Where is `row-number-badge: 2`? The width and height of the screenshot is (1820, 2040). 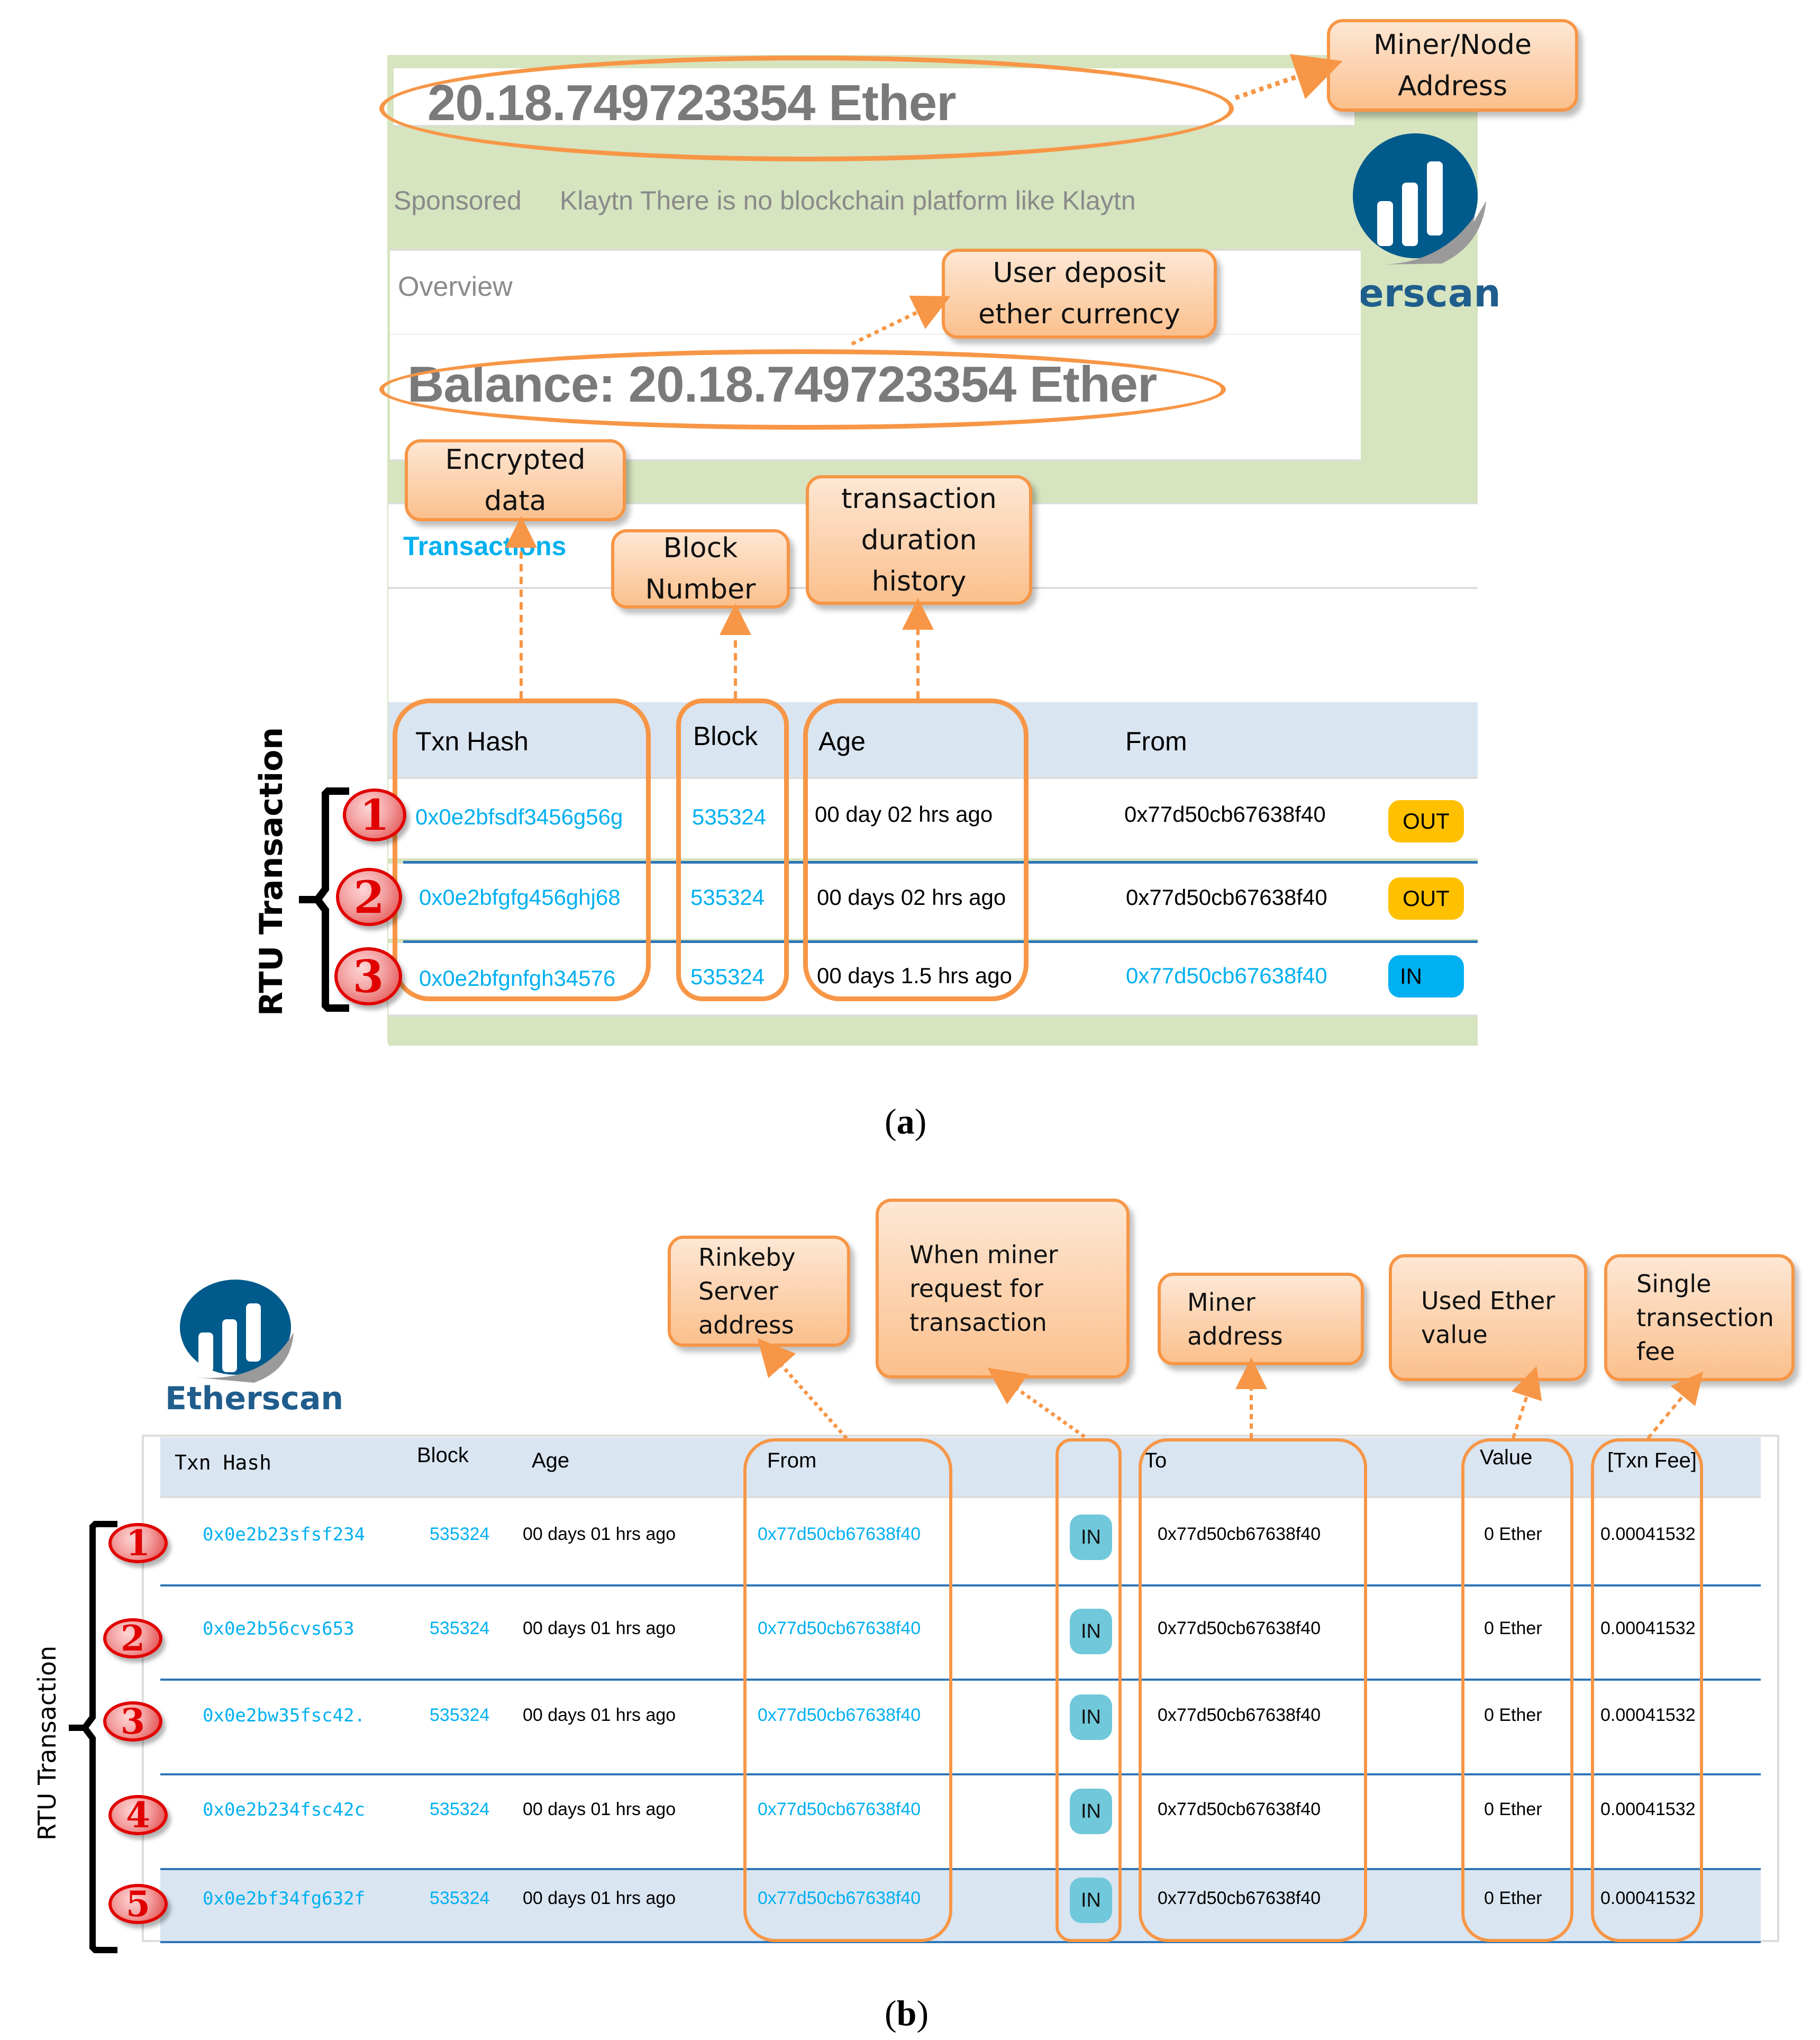 row-number-badge: 2 is located at coordinates (369, 897).